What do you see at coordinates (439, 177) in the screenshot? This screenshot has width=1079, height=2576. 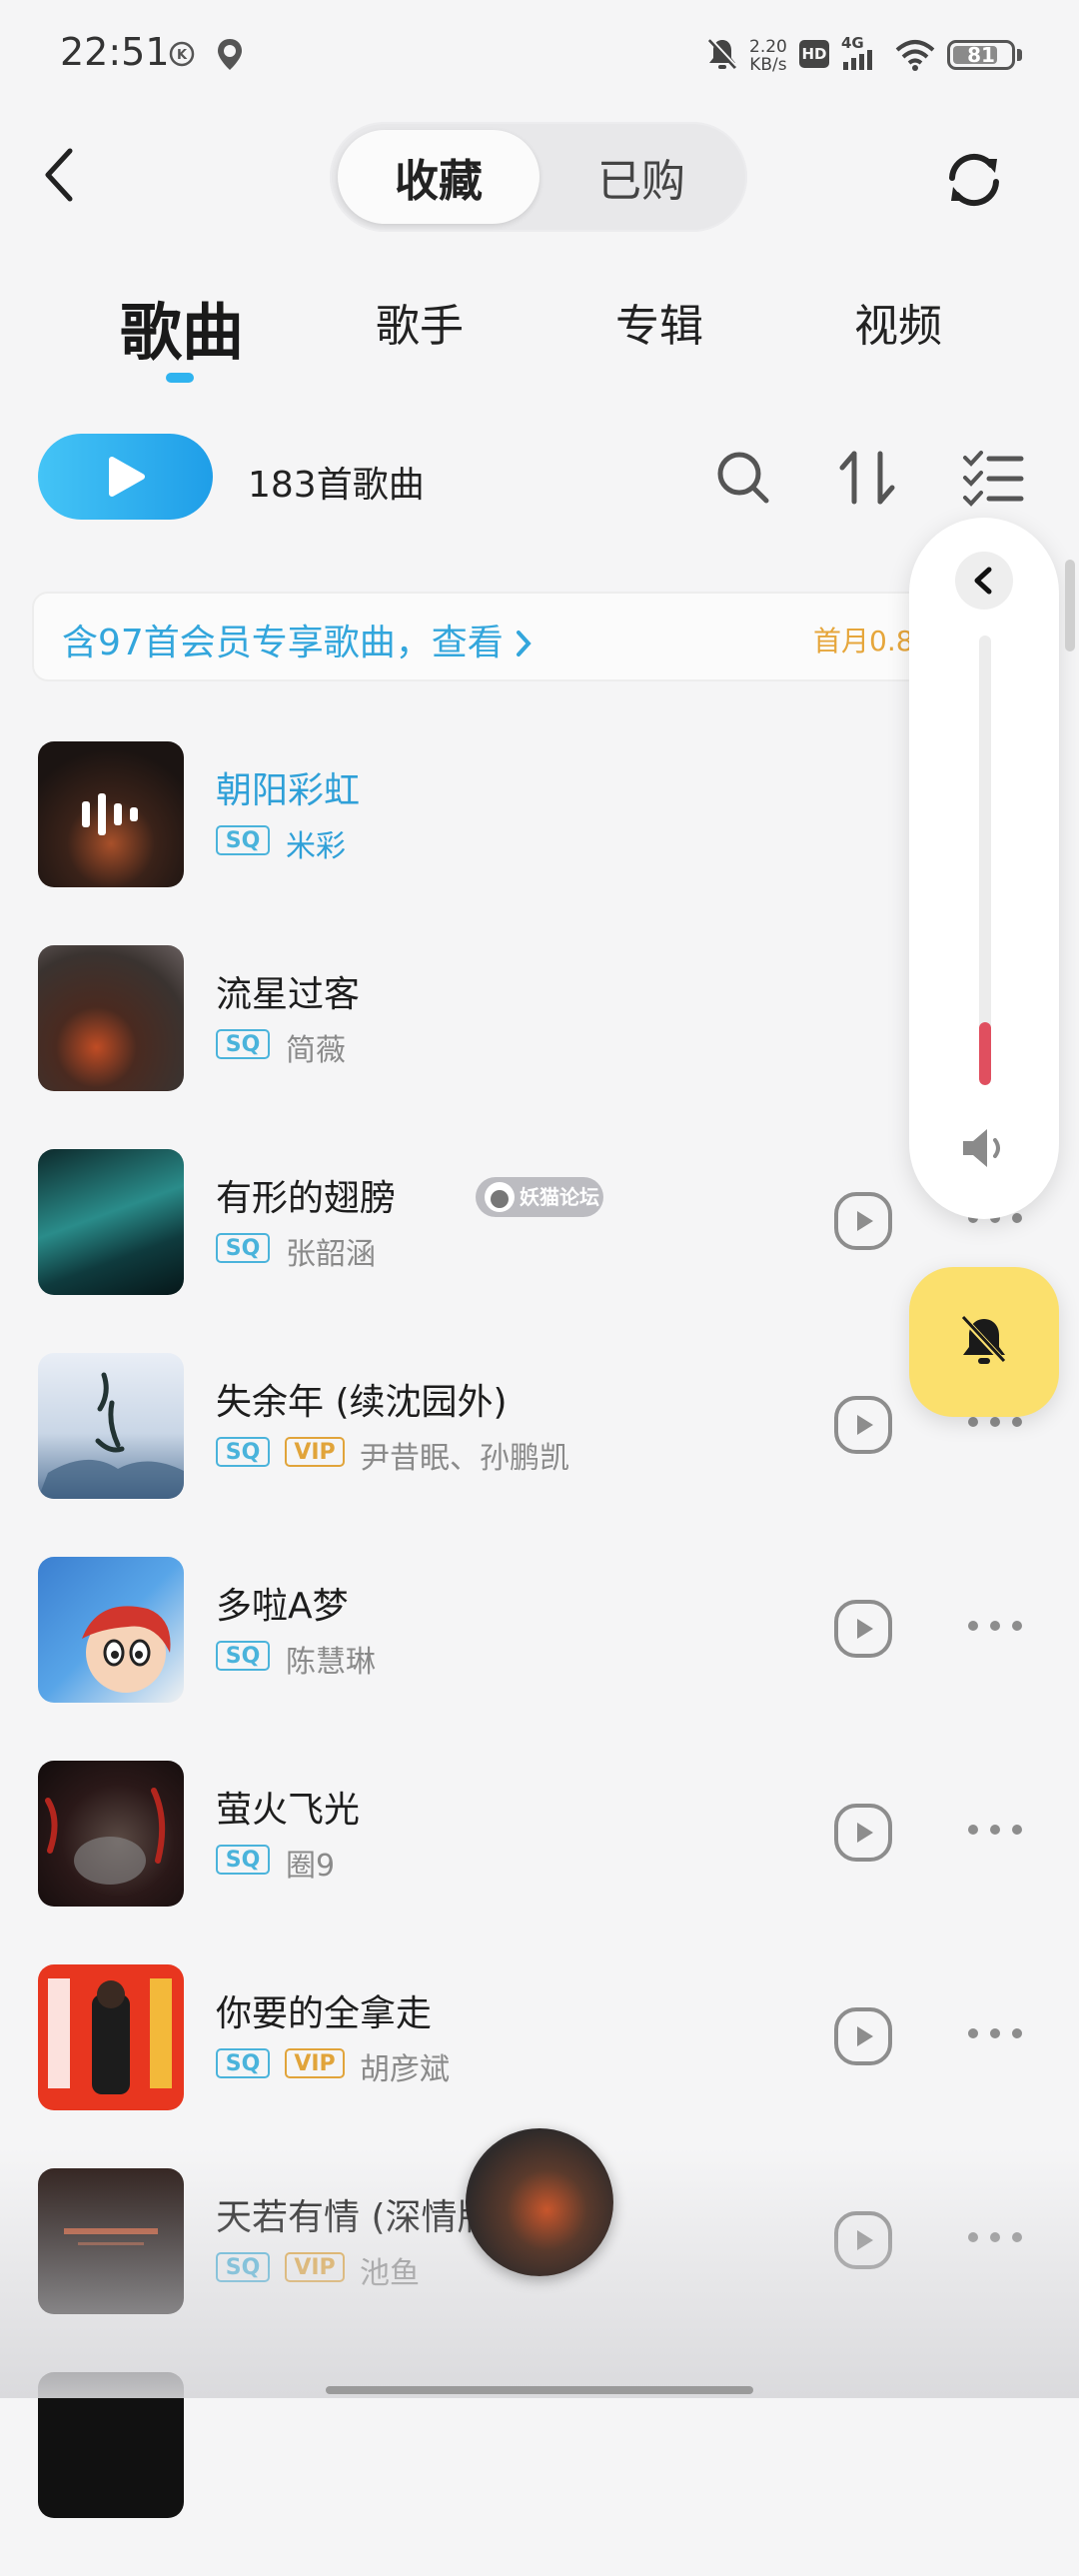 I see `segment-favorites: 收藏` at bounding box center [439, 177].